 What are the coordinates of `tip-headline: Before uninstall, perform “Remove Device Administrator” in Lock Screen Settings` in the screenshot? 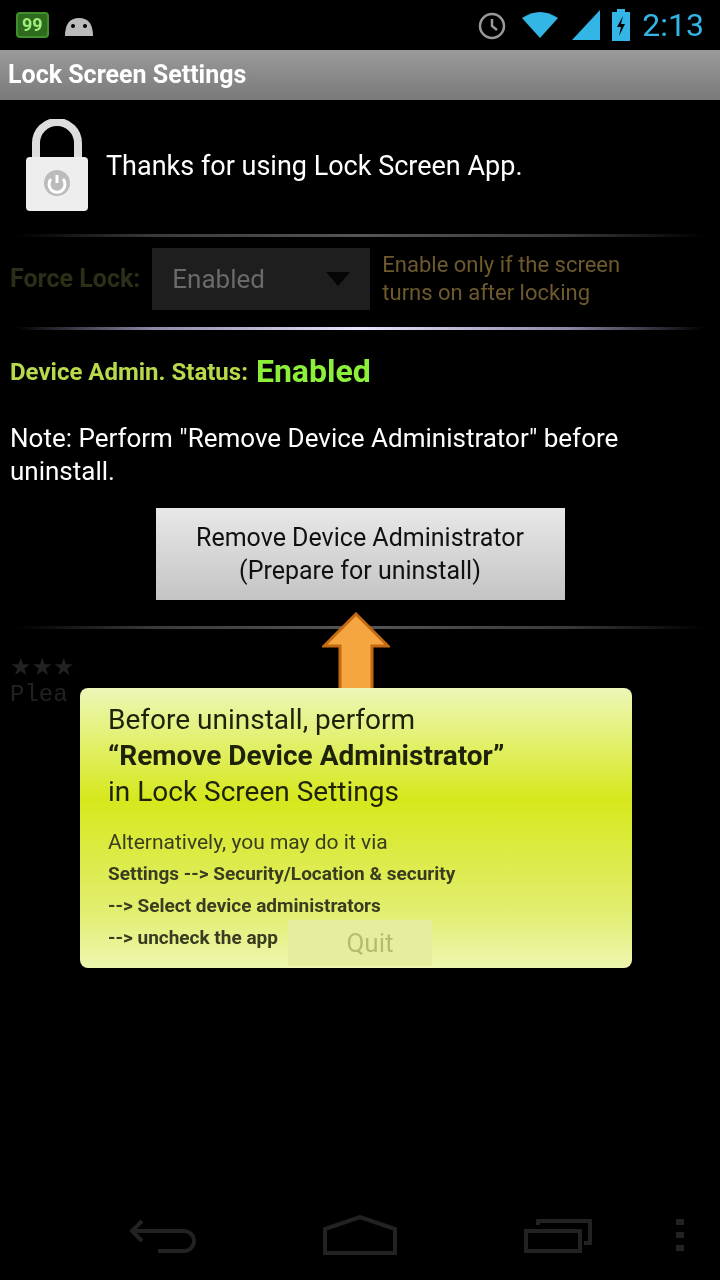 It's located at (307, 756).